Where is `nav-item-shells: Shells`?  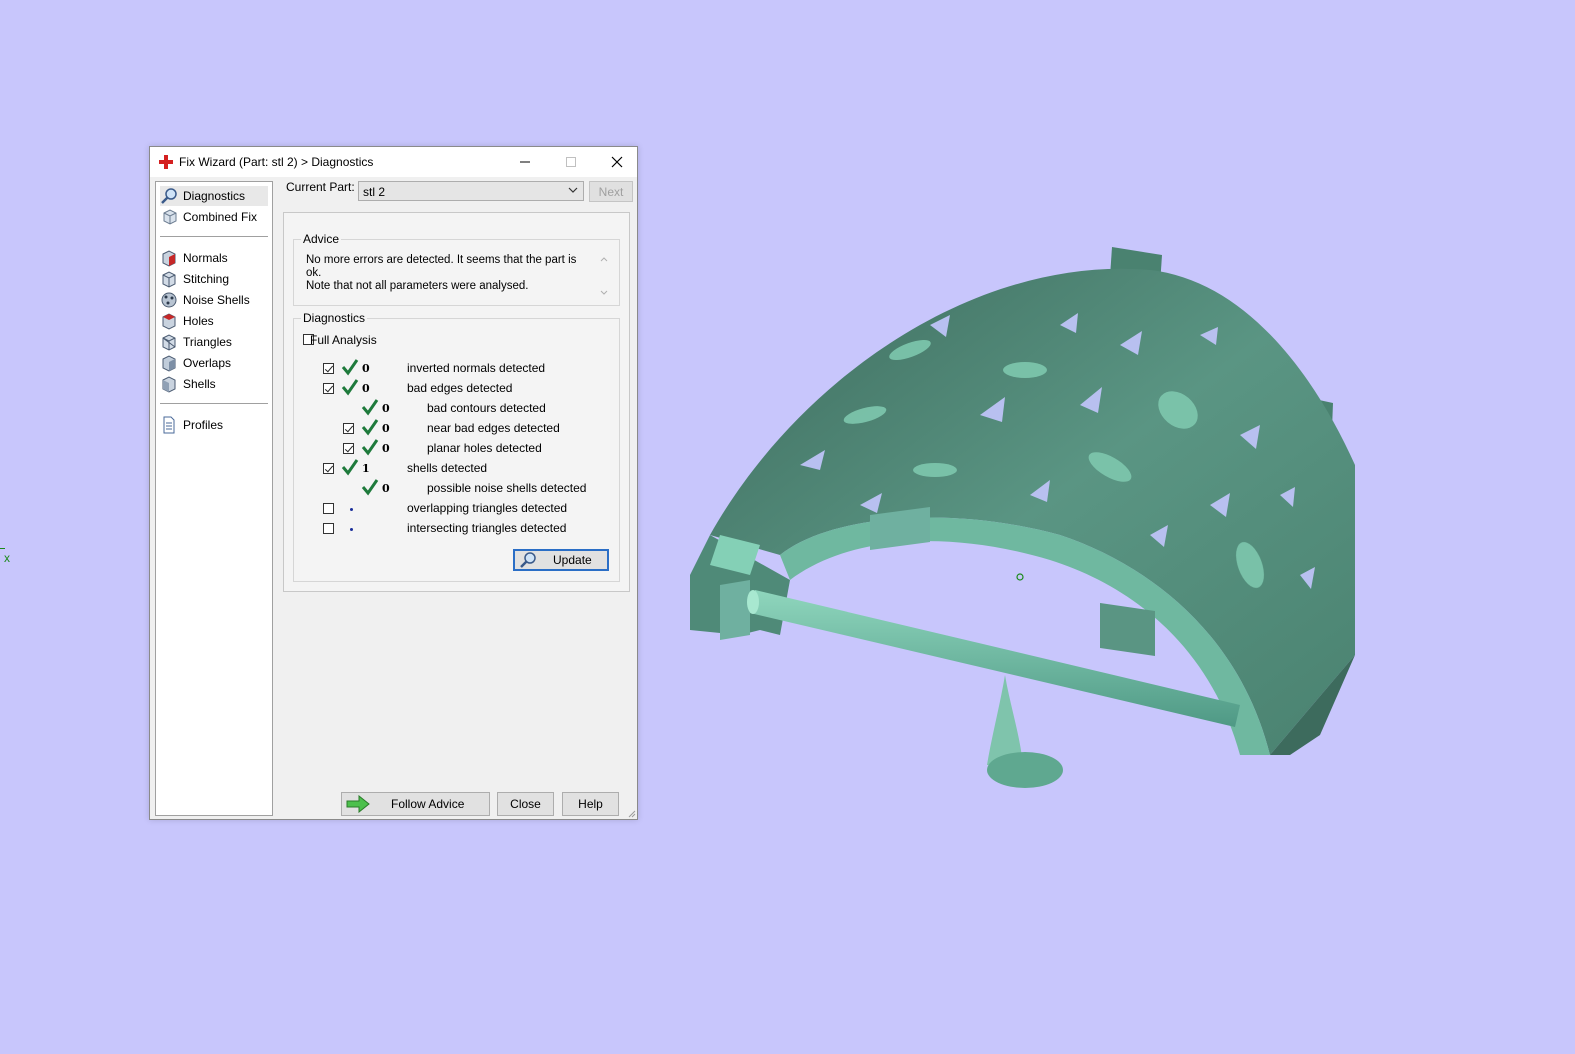
nav-item-shells: Shells is located at coordinates (214, 384).